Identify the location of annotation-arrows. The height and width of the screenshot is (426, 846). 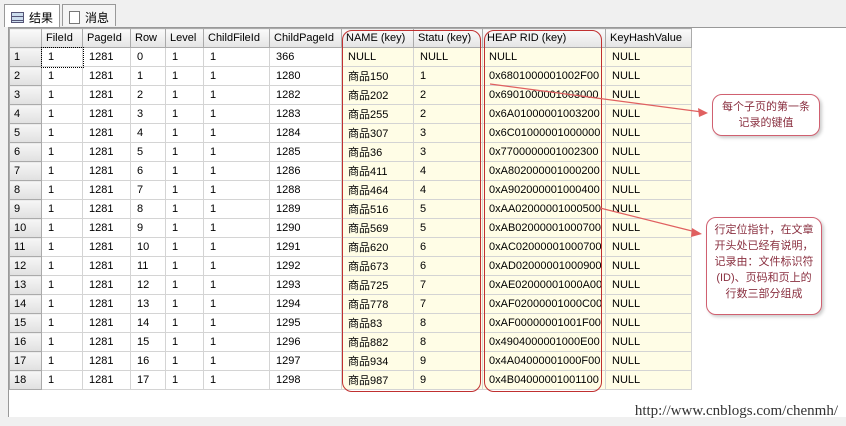
(598, 160).